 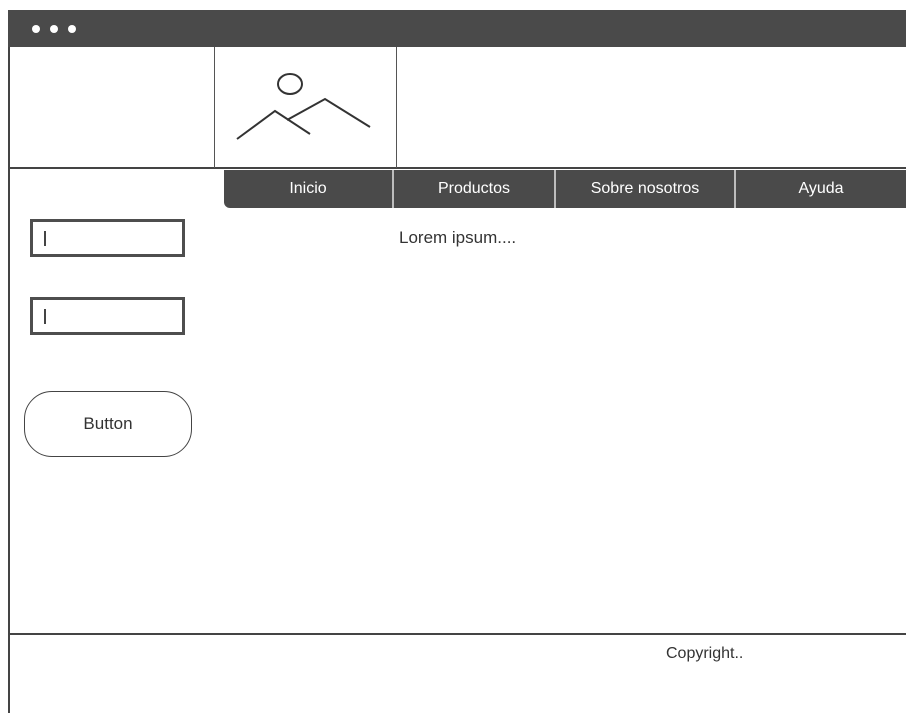 I want to click on copyright-text: Copyright.., so click(x=705, y=653).